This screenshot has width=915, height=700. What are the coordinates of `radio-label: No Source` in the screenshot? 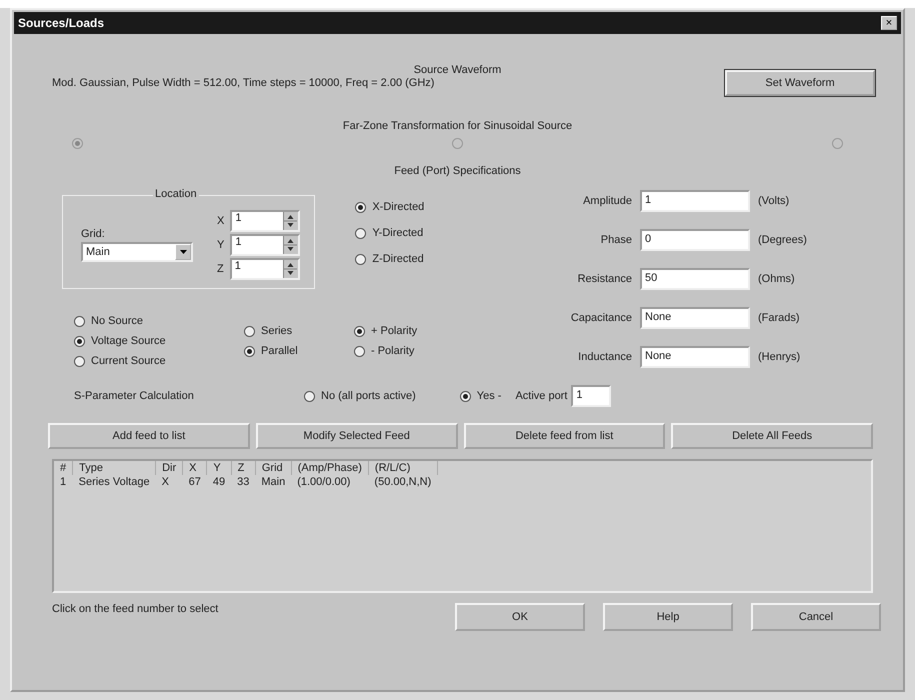 It's located at (117, 321).